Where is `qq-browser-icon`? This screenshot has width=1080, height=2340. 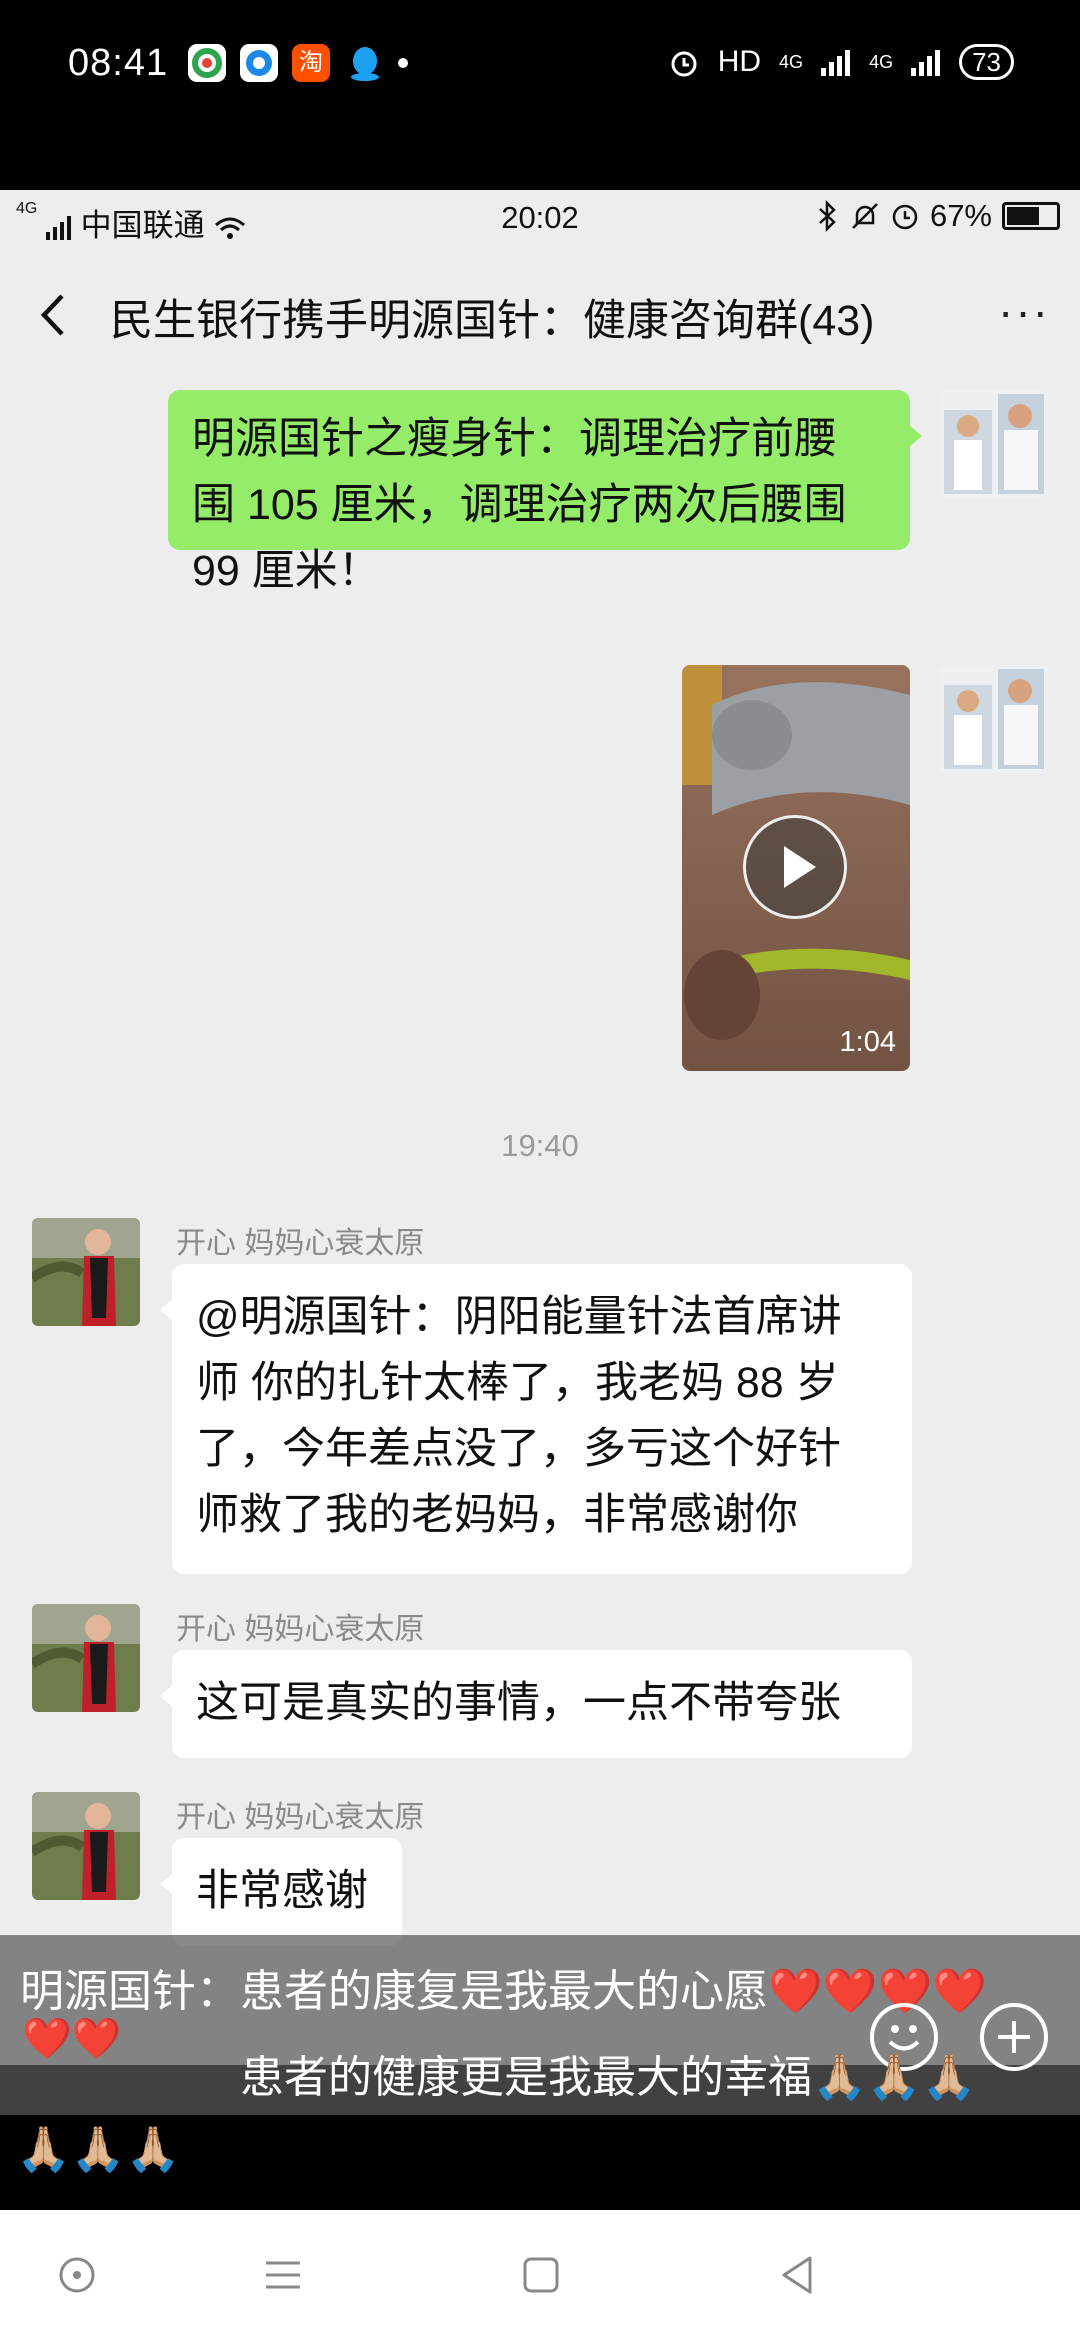
qq-browser-icon is located at coordinates (259, 63).